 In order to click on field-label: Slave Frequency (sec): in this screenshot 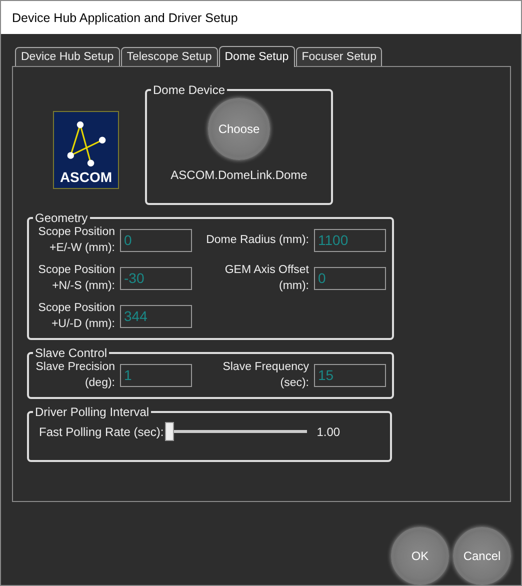, I will do `click(265, 375)`.